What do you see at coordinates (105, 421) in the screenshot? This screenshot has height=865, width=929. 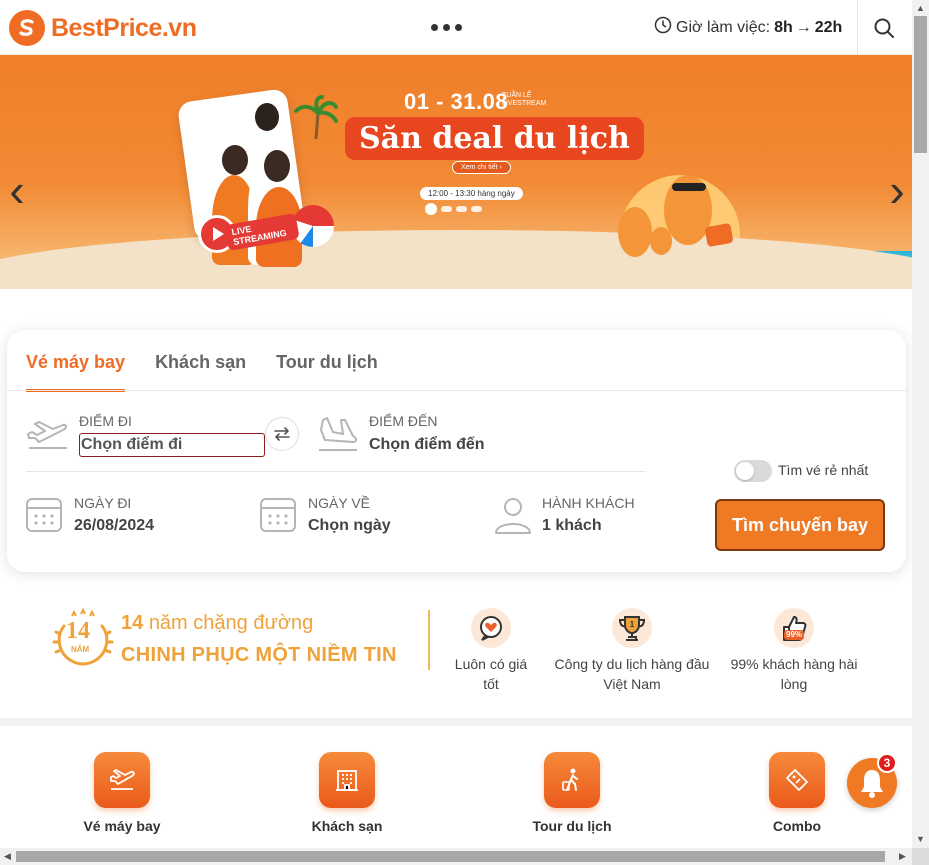 I see `from-label: ĐIỂM ĐI` at bounding box center [105, 421].